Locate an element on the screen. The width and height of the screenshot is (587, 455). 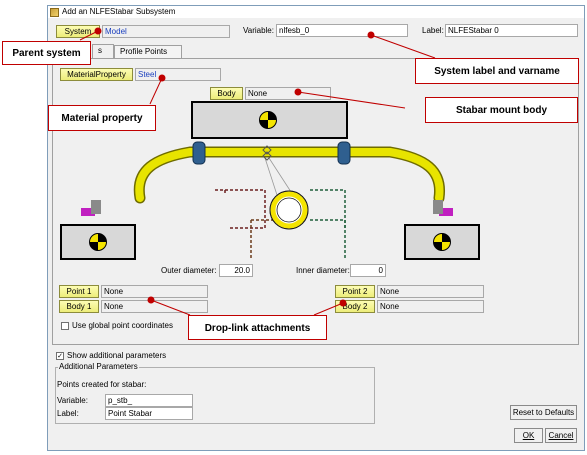
callout-dot-parent is located at coordinates (98, 31).